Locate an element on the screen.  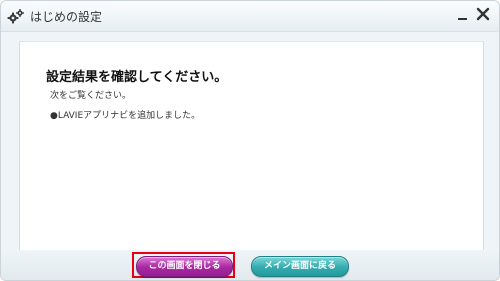
gears-icon is located at coordinates (16, 16).